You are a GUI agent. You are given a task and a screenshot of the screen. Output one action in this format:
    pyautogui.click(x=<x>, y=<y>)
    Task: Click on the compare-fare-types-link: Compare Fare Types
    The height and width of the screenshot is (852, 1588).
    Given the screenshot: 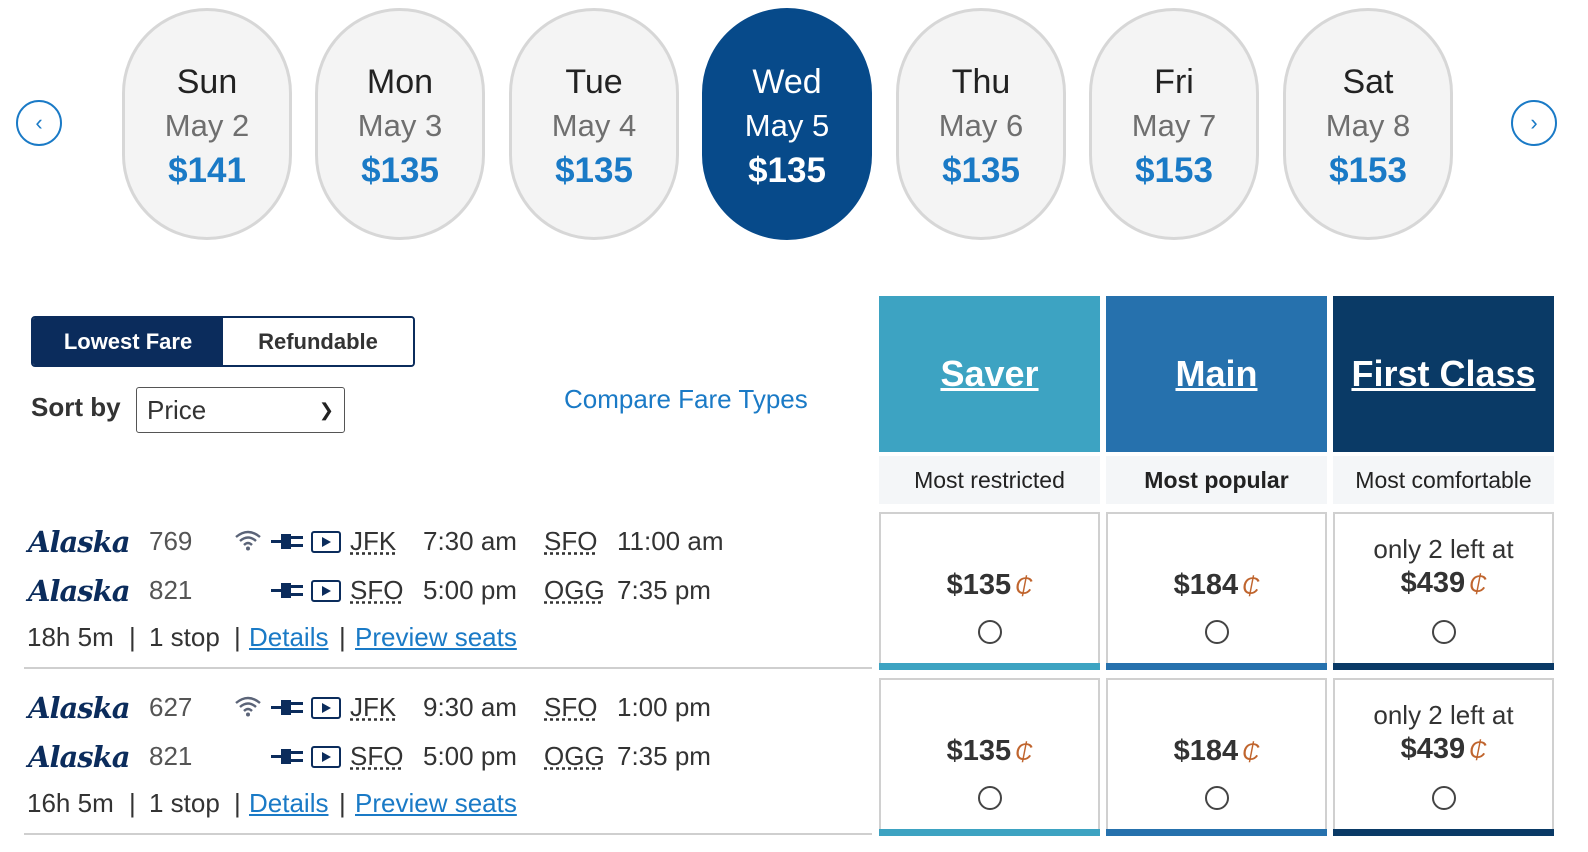 What is the action you would take?
    pyautogui.click(x=686, y=399)
    